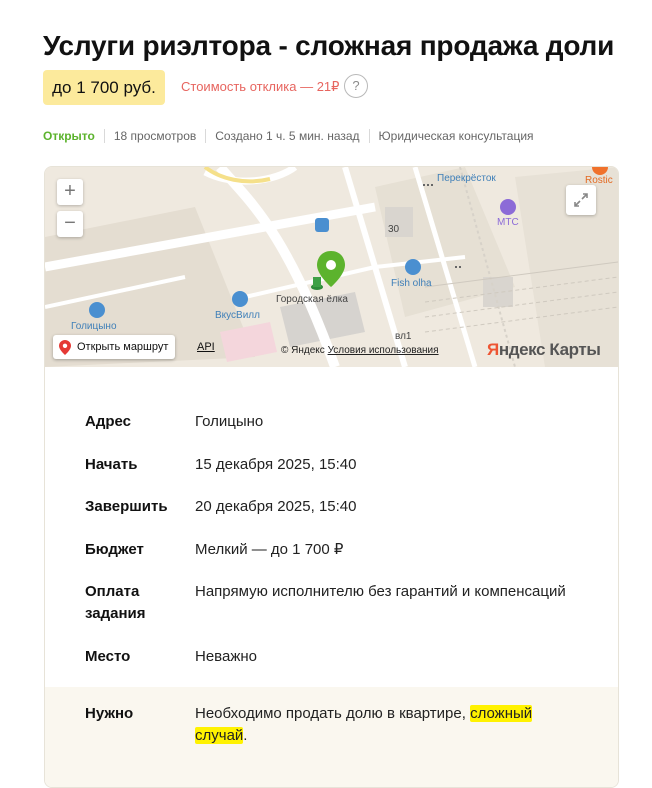 This screenshot has height=788, width=652. What do you see at coordinates (269, 549) in the screenshot?
I see `budget-value: Мелкий — до 1 700 ₽` at bounding box center [269, 549].